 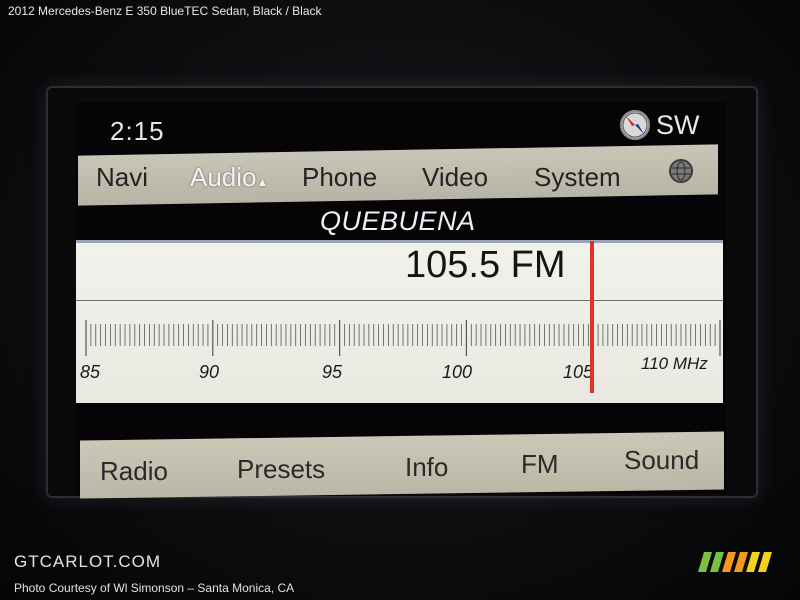 I want to click on tick-label-90: 90, so click(x=209, y=372).